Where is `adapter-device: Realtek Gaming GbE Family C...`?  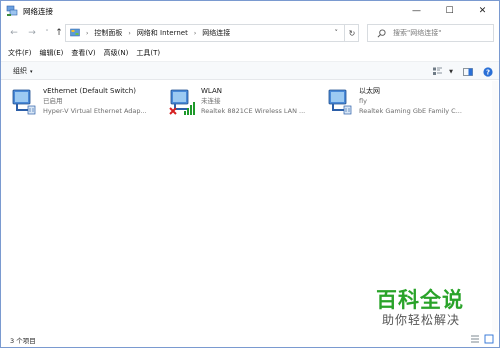 adapter-device: Realtek Gaming GbE Family C... is located at coordinates (410, 111).